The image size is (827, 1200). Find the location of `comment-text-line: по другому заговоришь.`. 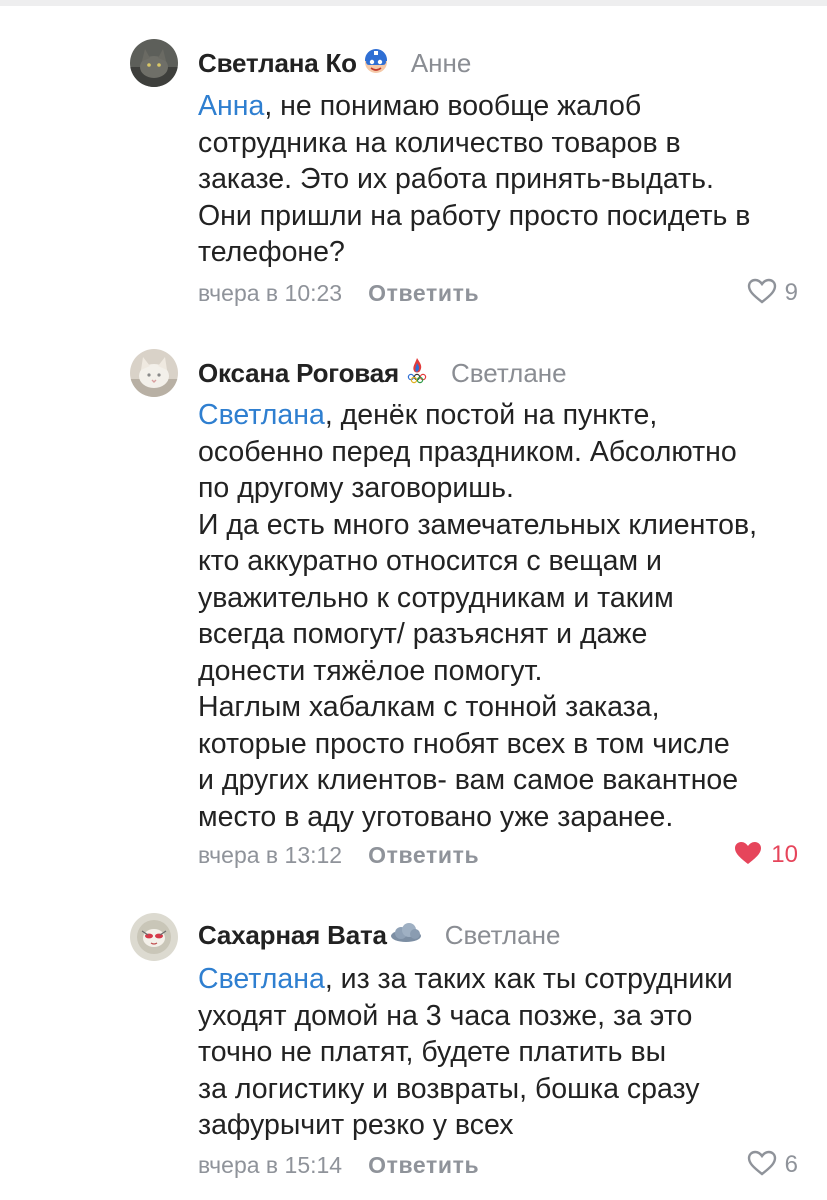

comment-text-line: по другому заговоришь. is located at coordinates (356, 488).